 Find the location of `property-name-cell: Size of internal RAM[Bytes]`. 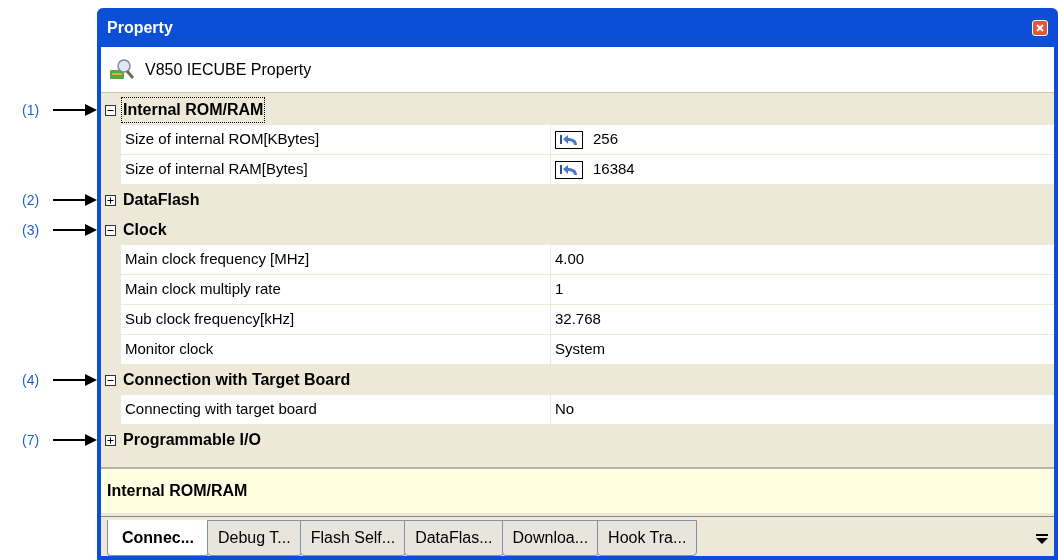

property-name-cell: Size of internal RAM[Bytes] is located at coordinates (336, 170).